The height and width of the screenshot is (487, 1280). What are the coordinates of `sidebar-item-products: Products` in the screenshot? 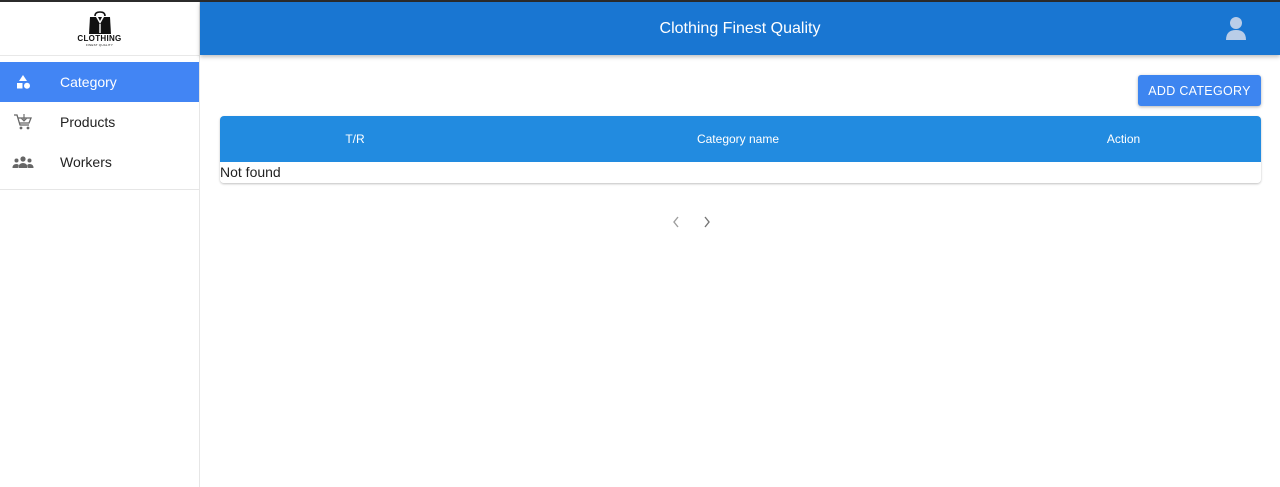 It's located at (99, 122).